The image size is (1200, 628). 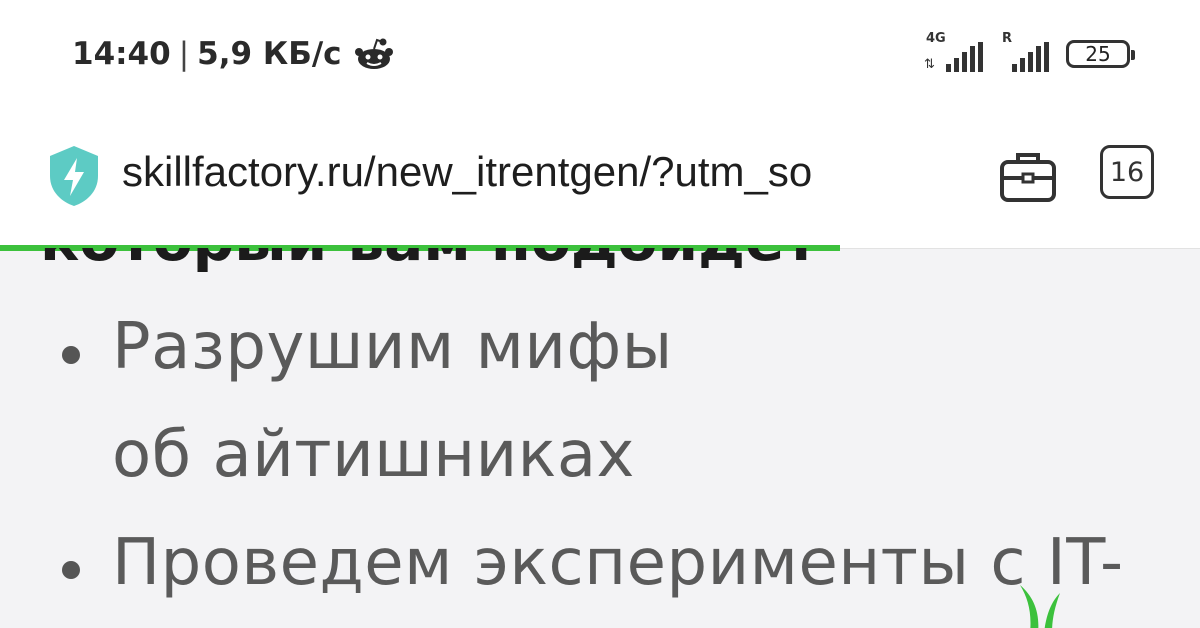 I want to click on battery-icon: 25, so click(x=1100, y=54).